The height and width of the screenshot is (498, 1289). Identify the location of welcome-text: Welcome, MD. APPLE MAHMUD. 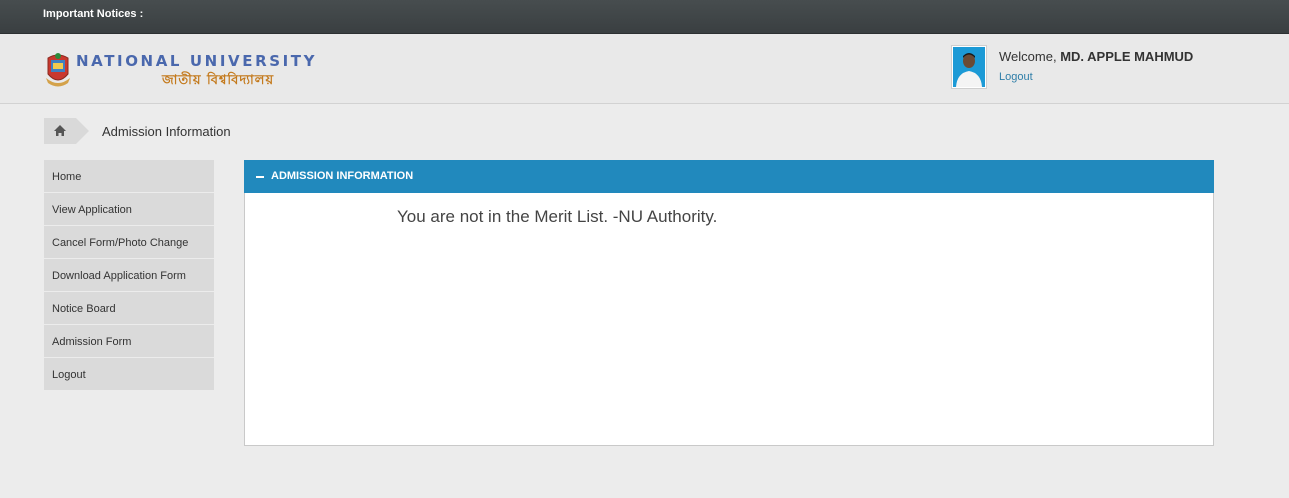
(1096, 56).